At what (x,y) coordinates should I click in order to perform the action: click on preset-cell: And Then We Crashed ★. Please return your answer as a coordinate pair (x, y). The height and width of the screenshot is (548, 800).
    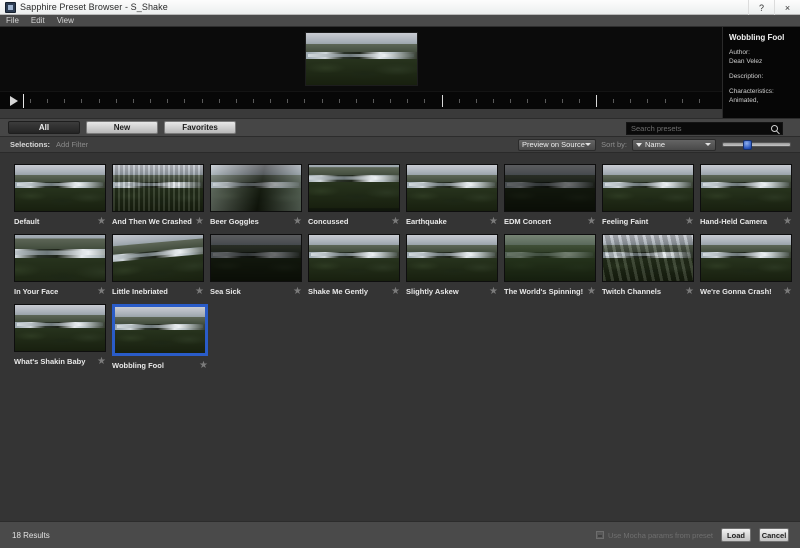
    Looking at the image, I should click on (160, 195).